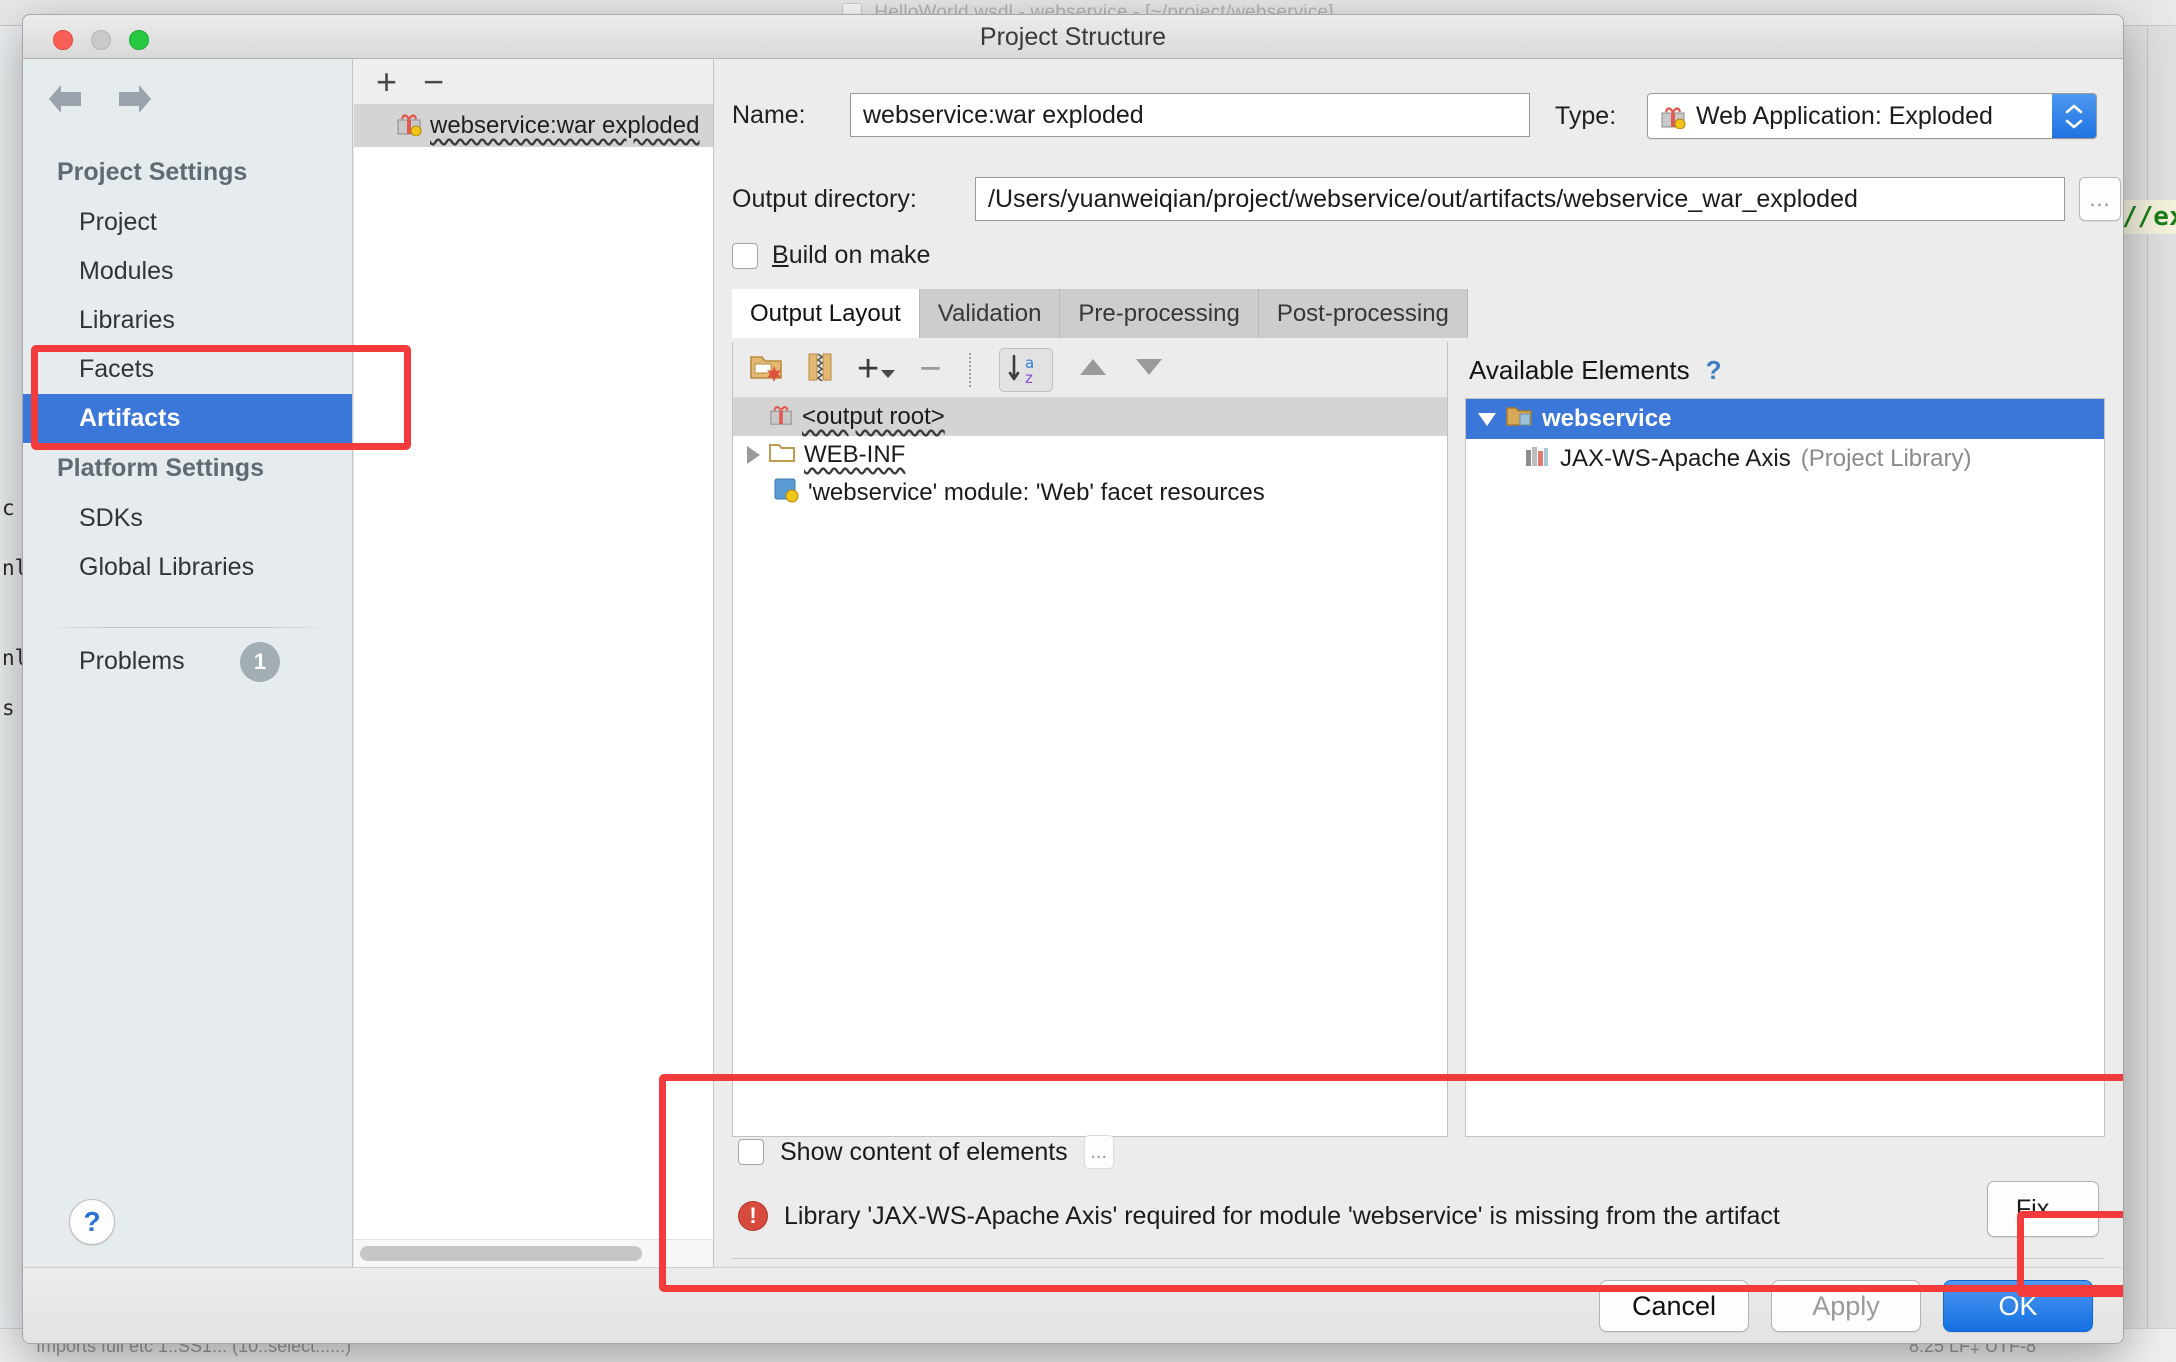 The height and width of the screenshot is (1362, 2176). I want to click on web-facet-icon, so click(786, 493).